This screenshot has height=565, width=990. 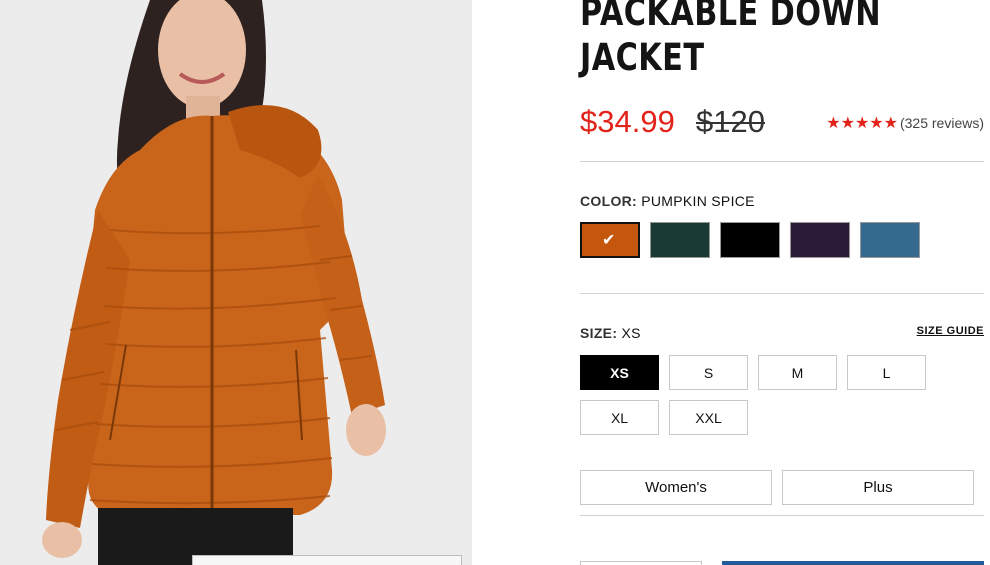 What do you see at coordinates (782, 124) in the screenshot?
I see `price-row: $34.99 $120 ★★★★★ (325 reviews)` at bounding box center [782, 124].